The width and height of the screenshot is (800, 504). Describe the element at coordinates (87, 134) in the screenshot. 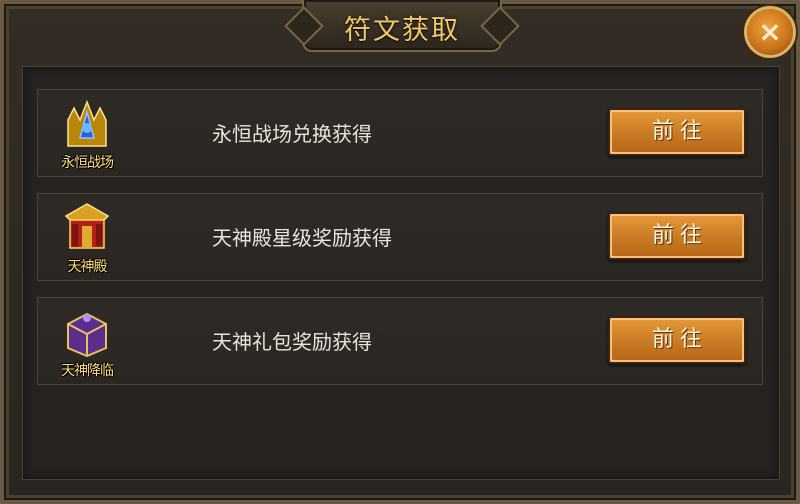

I see `eternal-battlefield-icon: 永恒战场` at that location.